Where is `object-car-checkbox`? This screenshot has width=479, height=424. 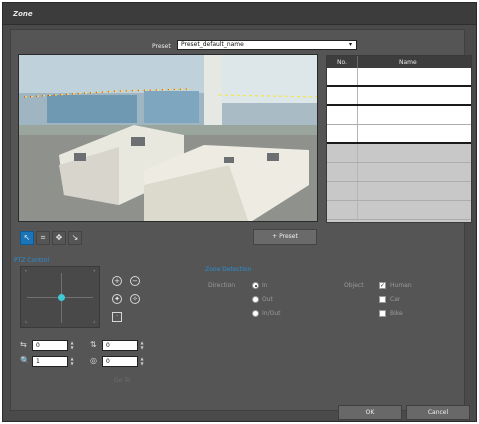 object-car-checkbox is located at coordinates (382, 299).